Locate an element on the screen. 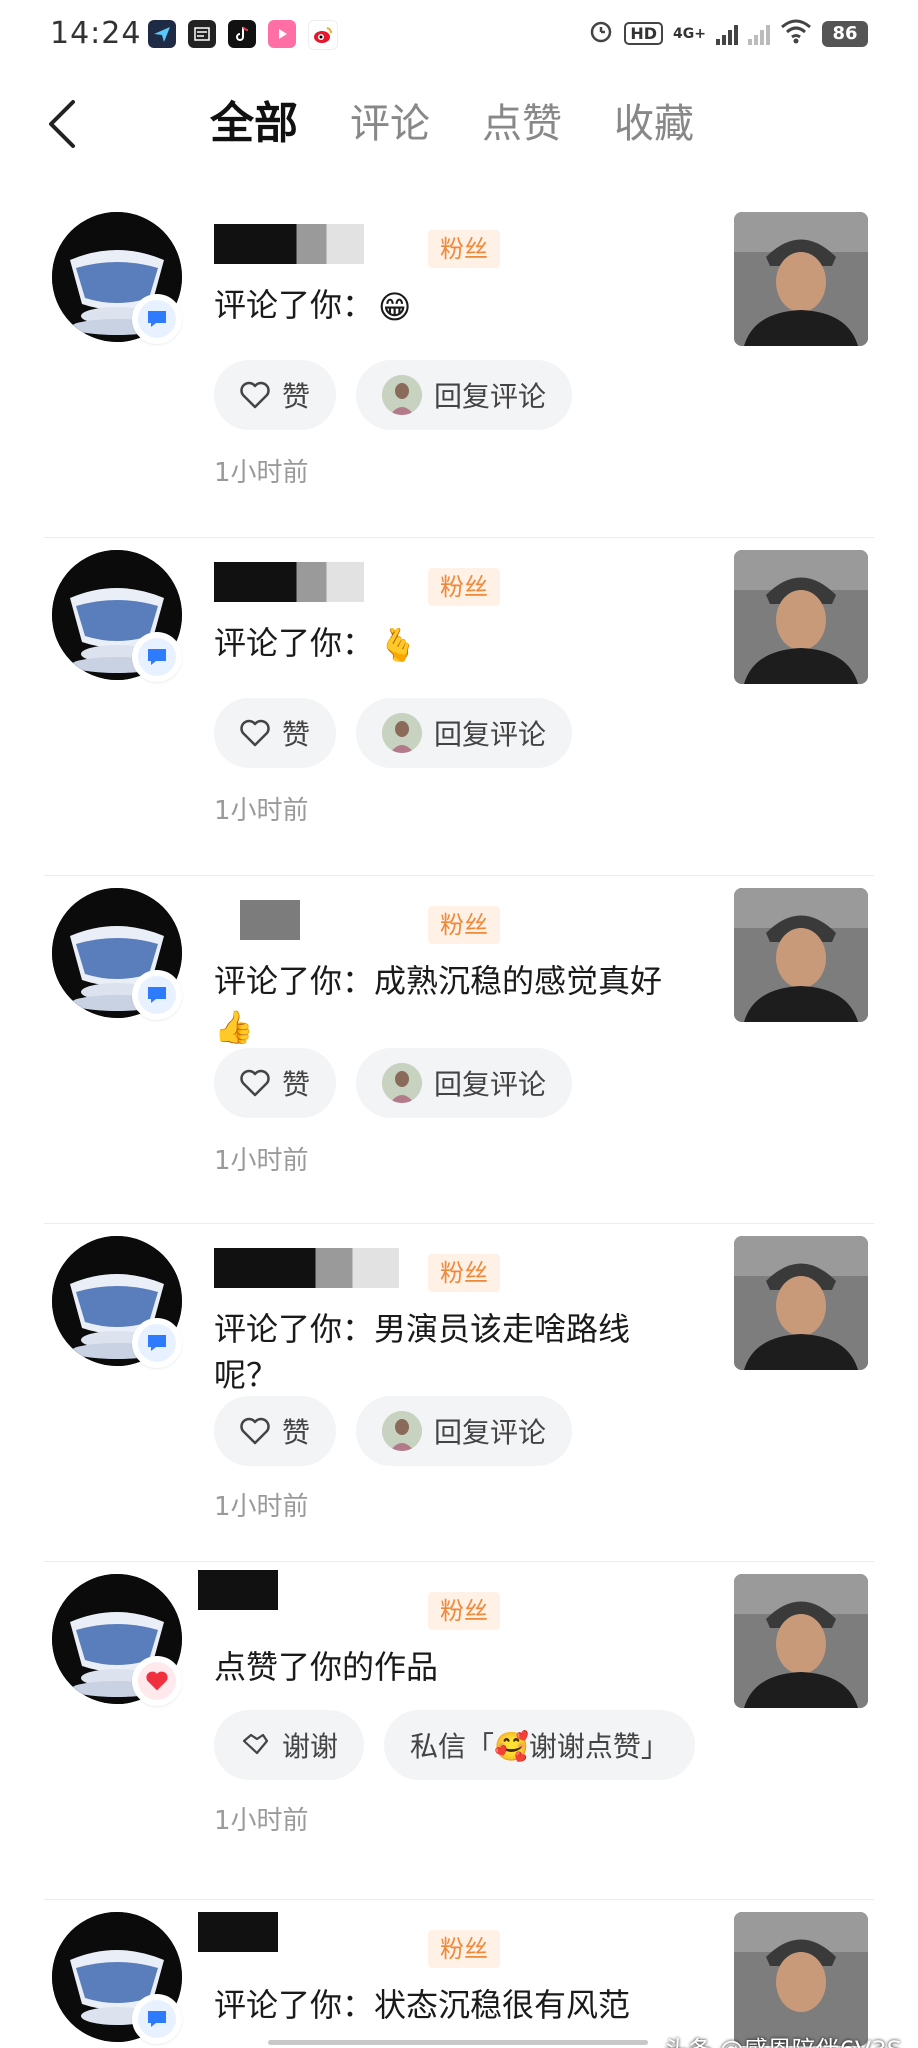 Image resolution: width=918 pixels, height=2048 pixels. actions: 谢谢 私信「🥰谢谢点赞」 is located at coordinates (454, 1745).